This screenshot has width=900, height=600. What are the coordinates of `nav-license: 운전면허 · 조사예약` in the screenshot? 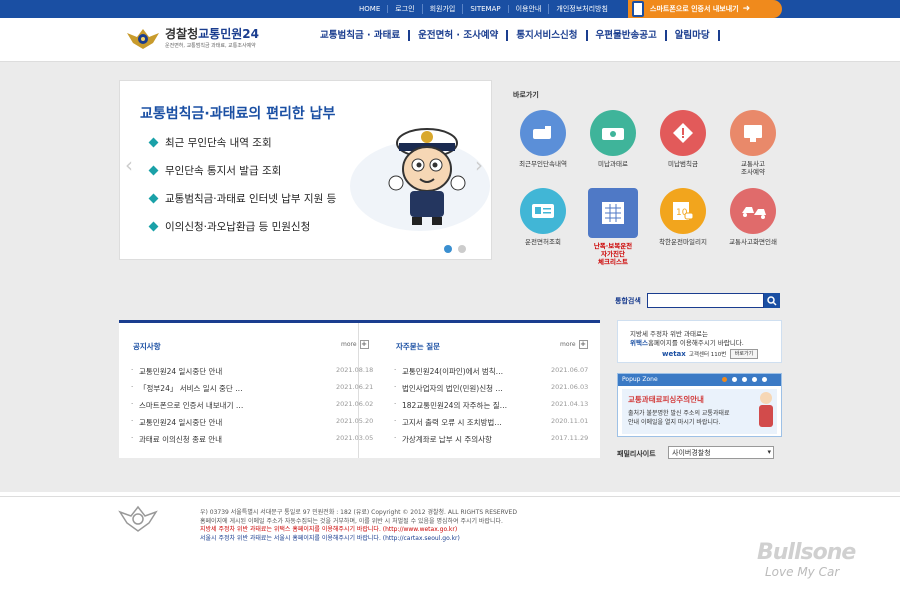 It's located at (459, 35).